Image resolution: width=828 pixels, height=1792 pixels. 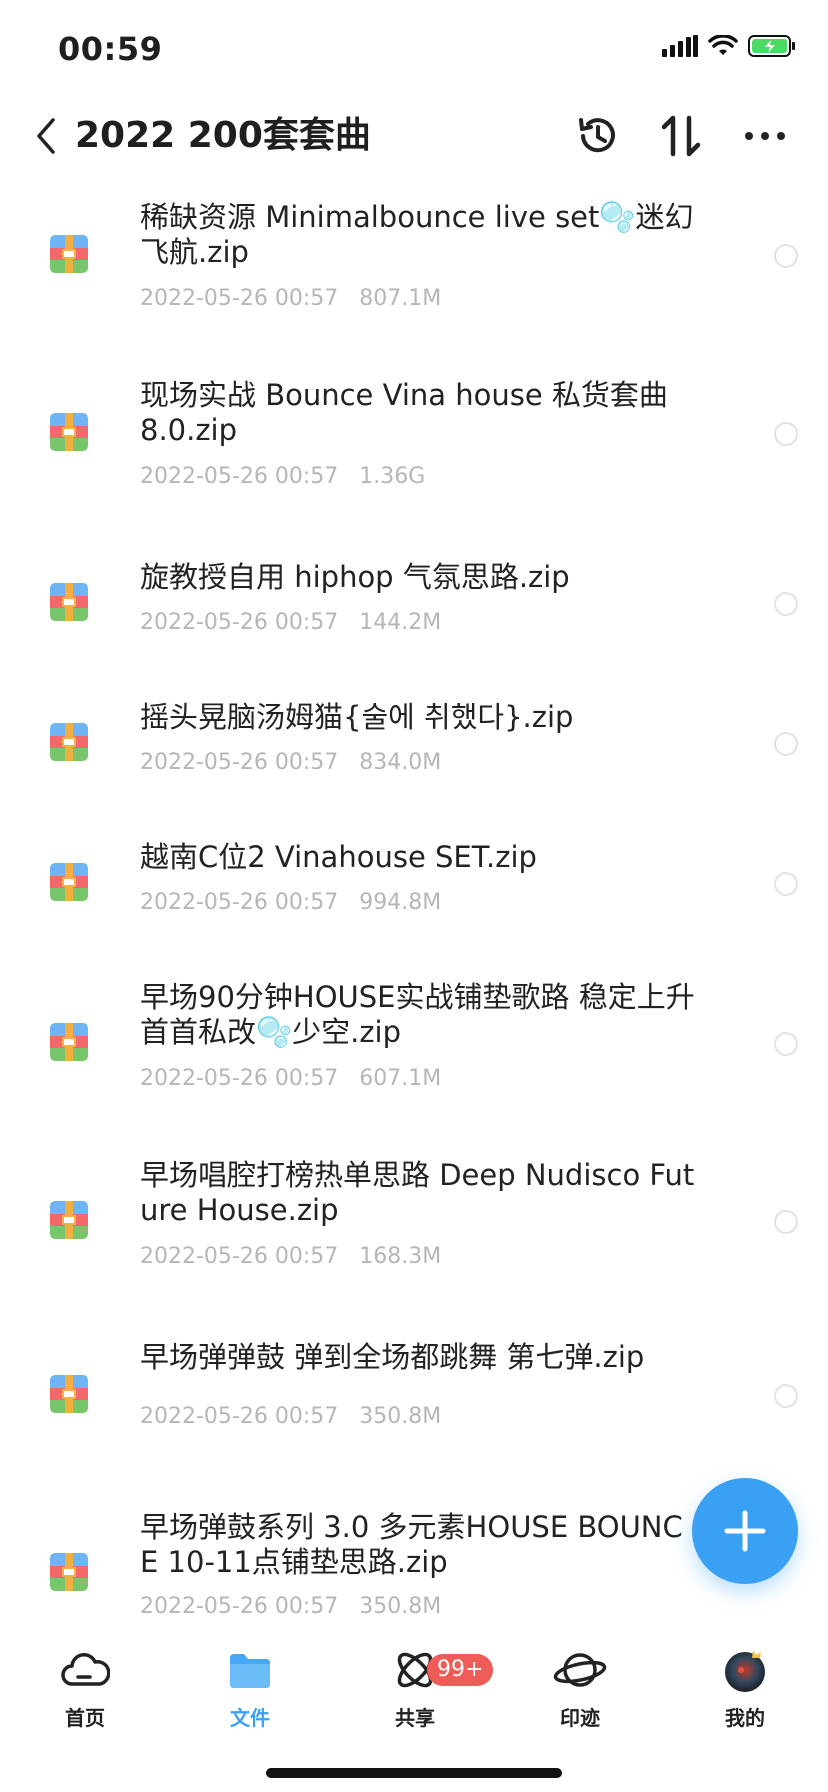 What do you see at coordinates (417, 1014) in the screenshot?
I see `file-name: 早场90分钟HOUSE实战铺垫歌路 稳定上升 首首私改🫧少空.zip` at bounding box center [417, 1014].